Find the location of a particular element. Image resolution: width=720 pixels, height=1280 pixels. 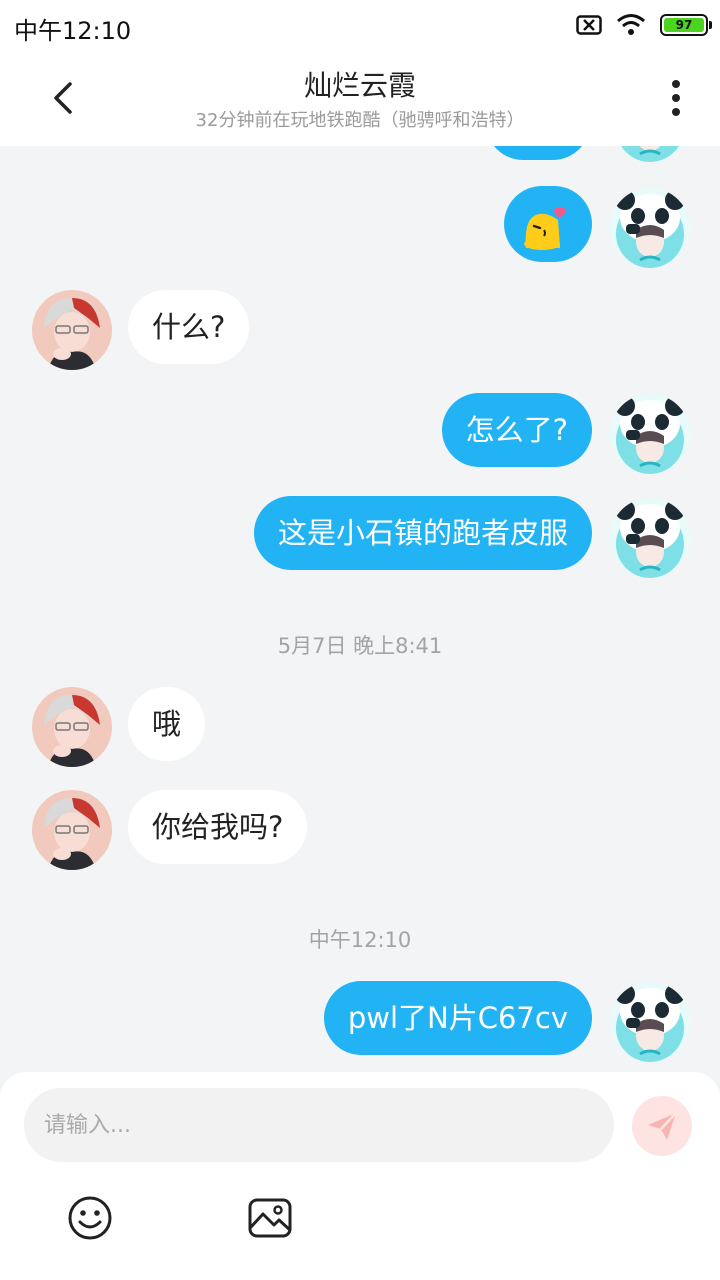

message-timestamp: 5月7日 晚上8:41 is located at coordinates (360, 646).